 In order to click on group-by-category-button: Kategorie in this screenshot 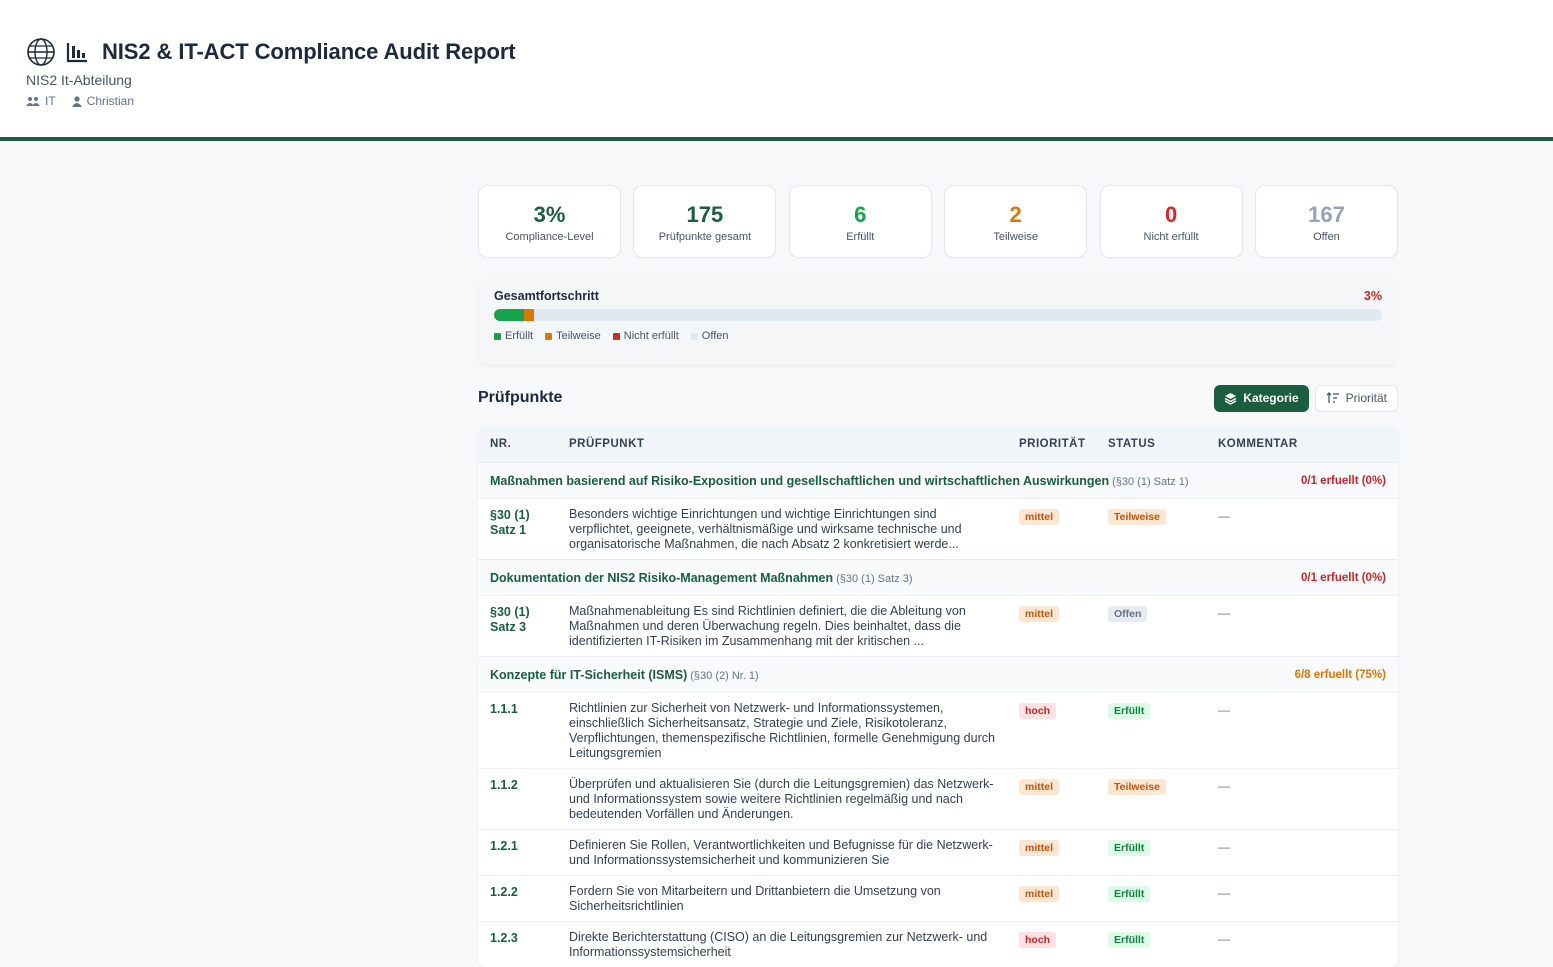, I will do `click(1261, 398)`.